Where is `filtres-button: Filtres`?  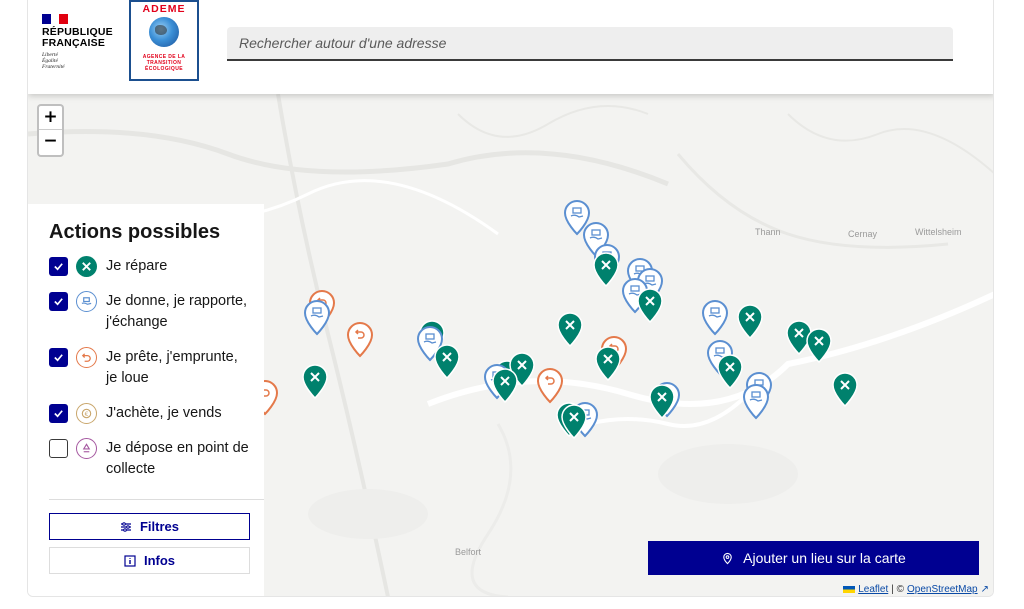
filtres-button: Filtres is located at coordinates (149, 526).